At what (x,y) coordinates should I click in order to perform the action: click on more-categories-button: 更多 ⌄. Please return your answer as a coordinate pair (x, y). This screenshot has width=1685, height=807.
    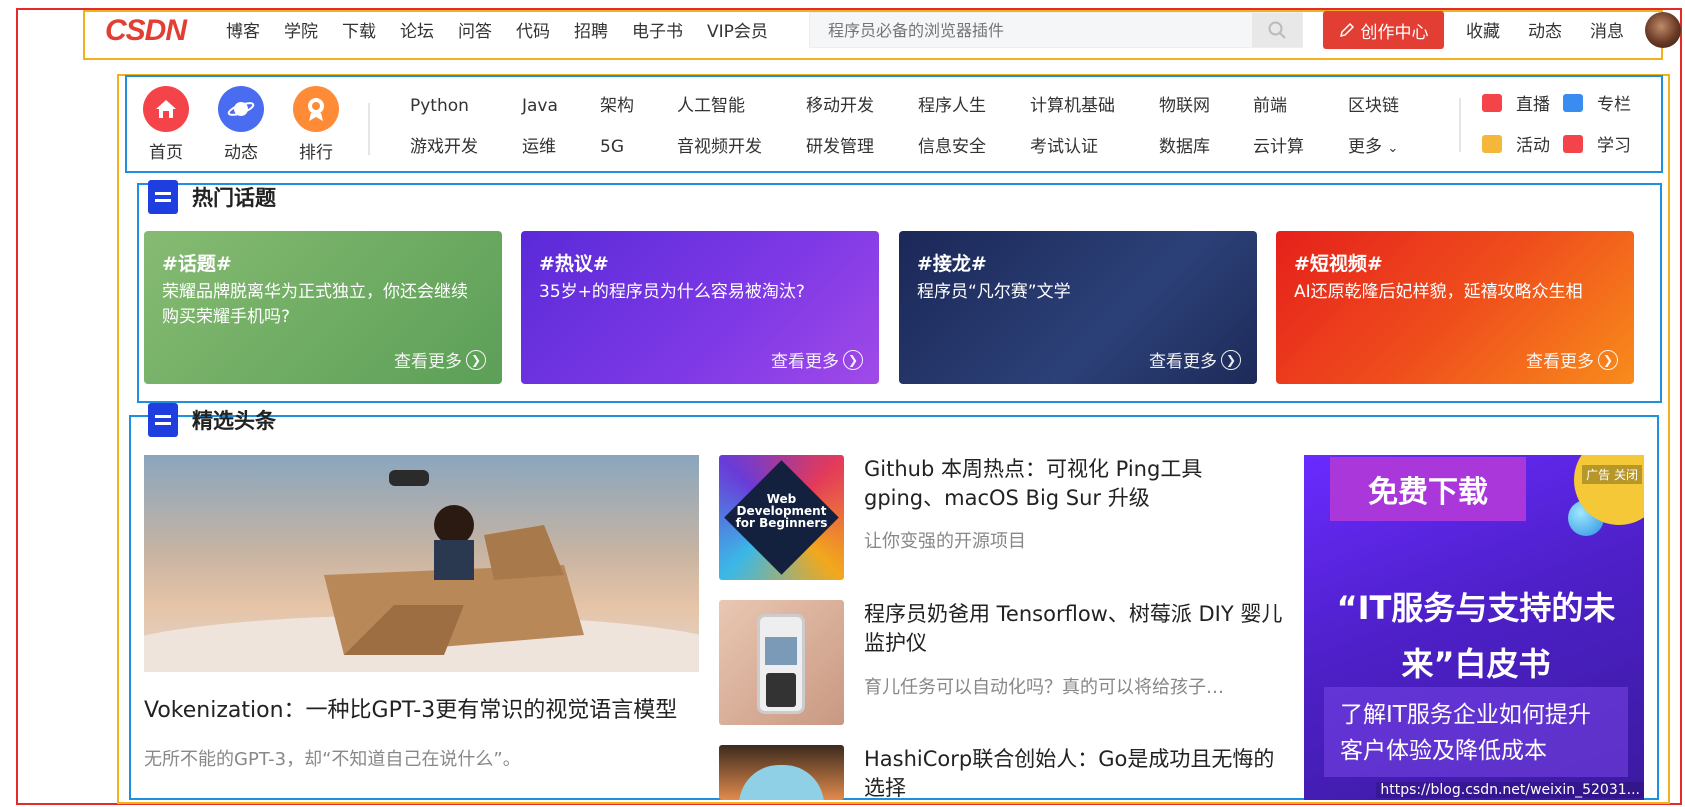
    Looking at the image, I should click on (1393, 147).